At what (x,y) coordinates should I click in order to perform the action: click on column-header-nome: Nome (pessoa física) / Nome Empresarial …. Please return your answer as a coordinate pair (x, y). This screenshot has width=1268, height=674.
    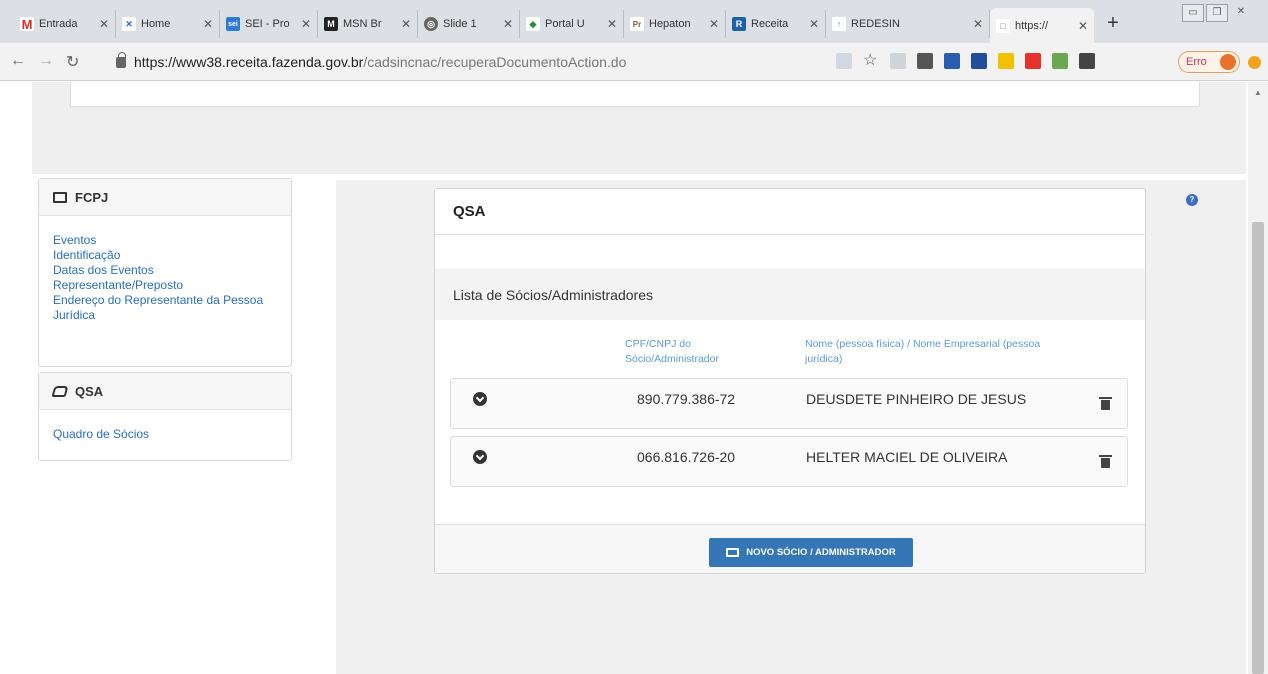
    Looking at the image, I should click on (923, 351).